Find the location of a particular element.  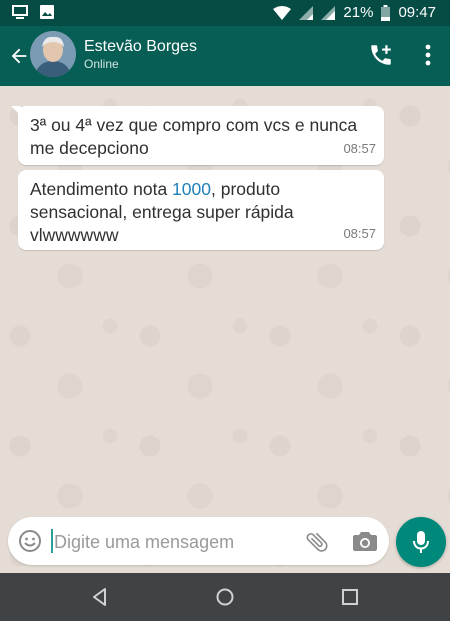

back-arrow-icon is located at coordinates (19, 56).